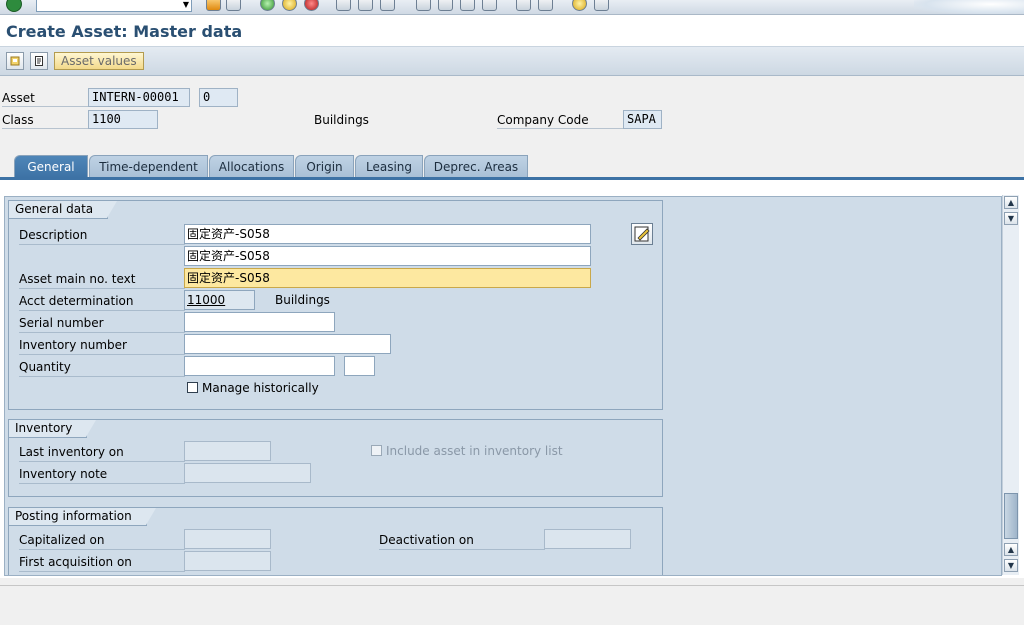  What do you see at coordinates (1011, 565) in the screenshot?
I see `scroll-page-down-icon: ▼` at bounding box center [1011, 565].